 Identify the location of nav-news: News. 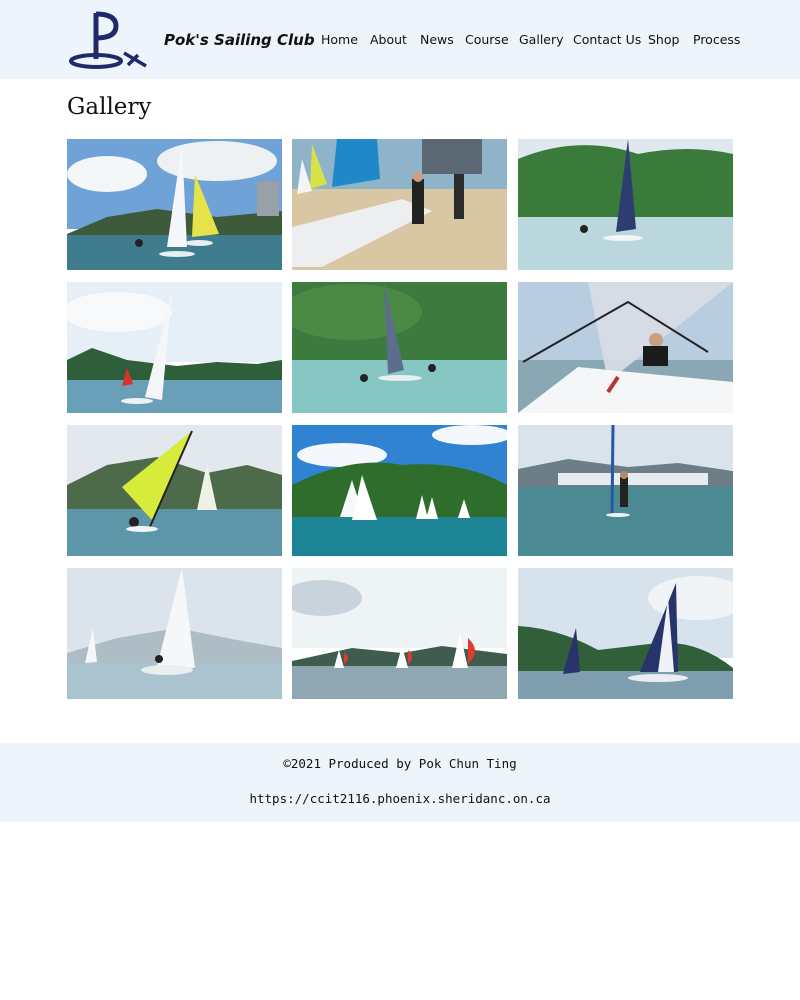
(437, 39).